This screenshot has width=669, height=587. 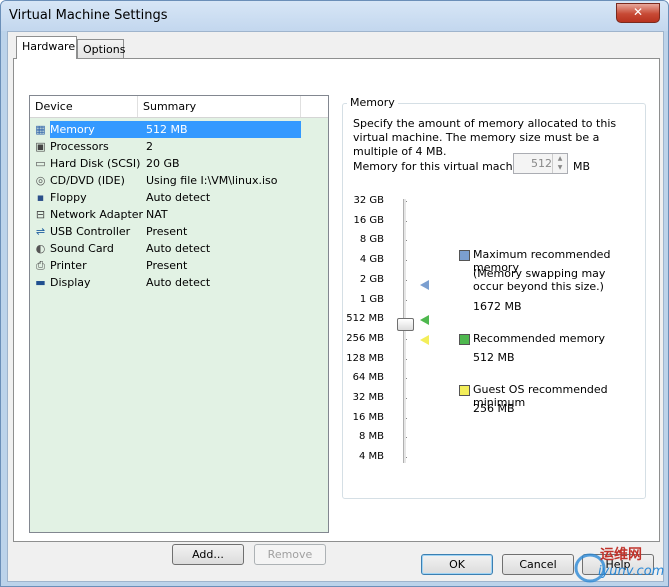 I want to click on max-recommended-legend-icon, so click(x=464, y=255).